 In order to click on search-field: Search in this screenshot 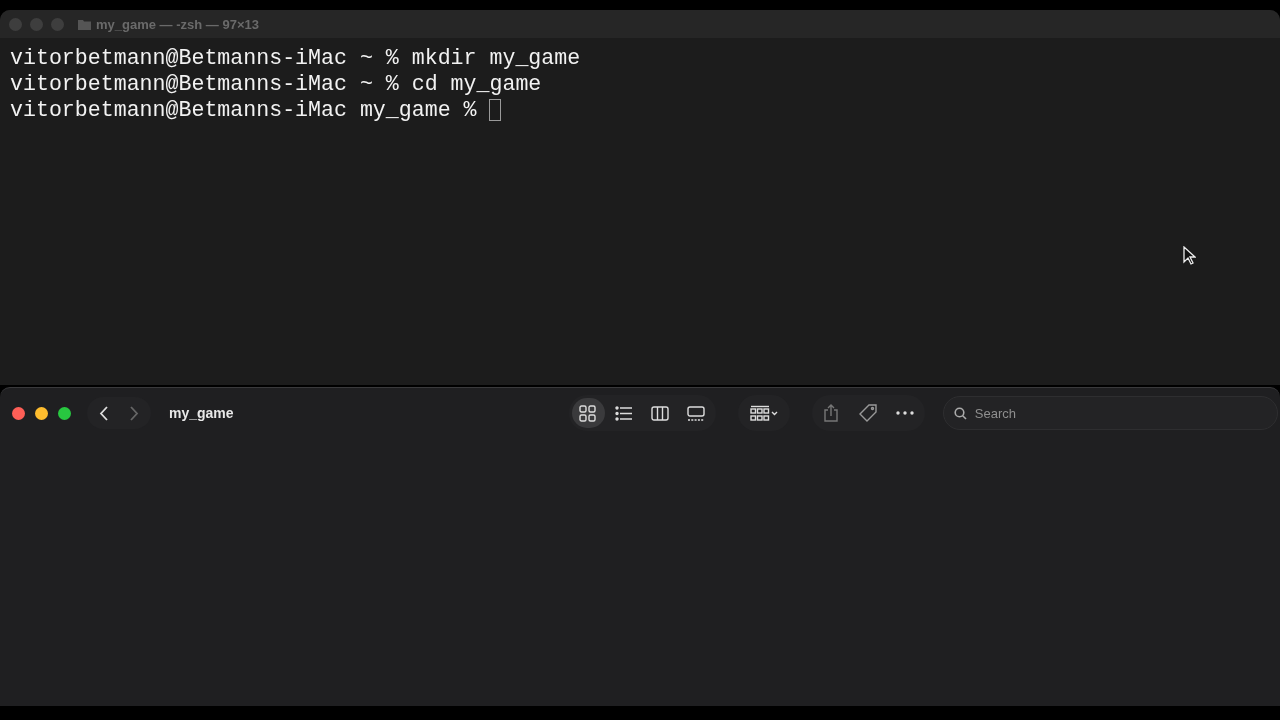, I will do `click(1110, 413)`.